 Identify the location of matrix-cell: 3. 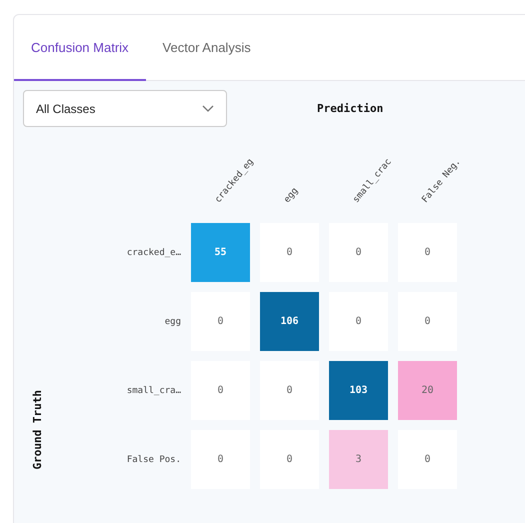
(358, 459).